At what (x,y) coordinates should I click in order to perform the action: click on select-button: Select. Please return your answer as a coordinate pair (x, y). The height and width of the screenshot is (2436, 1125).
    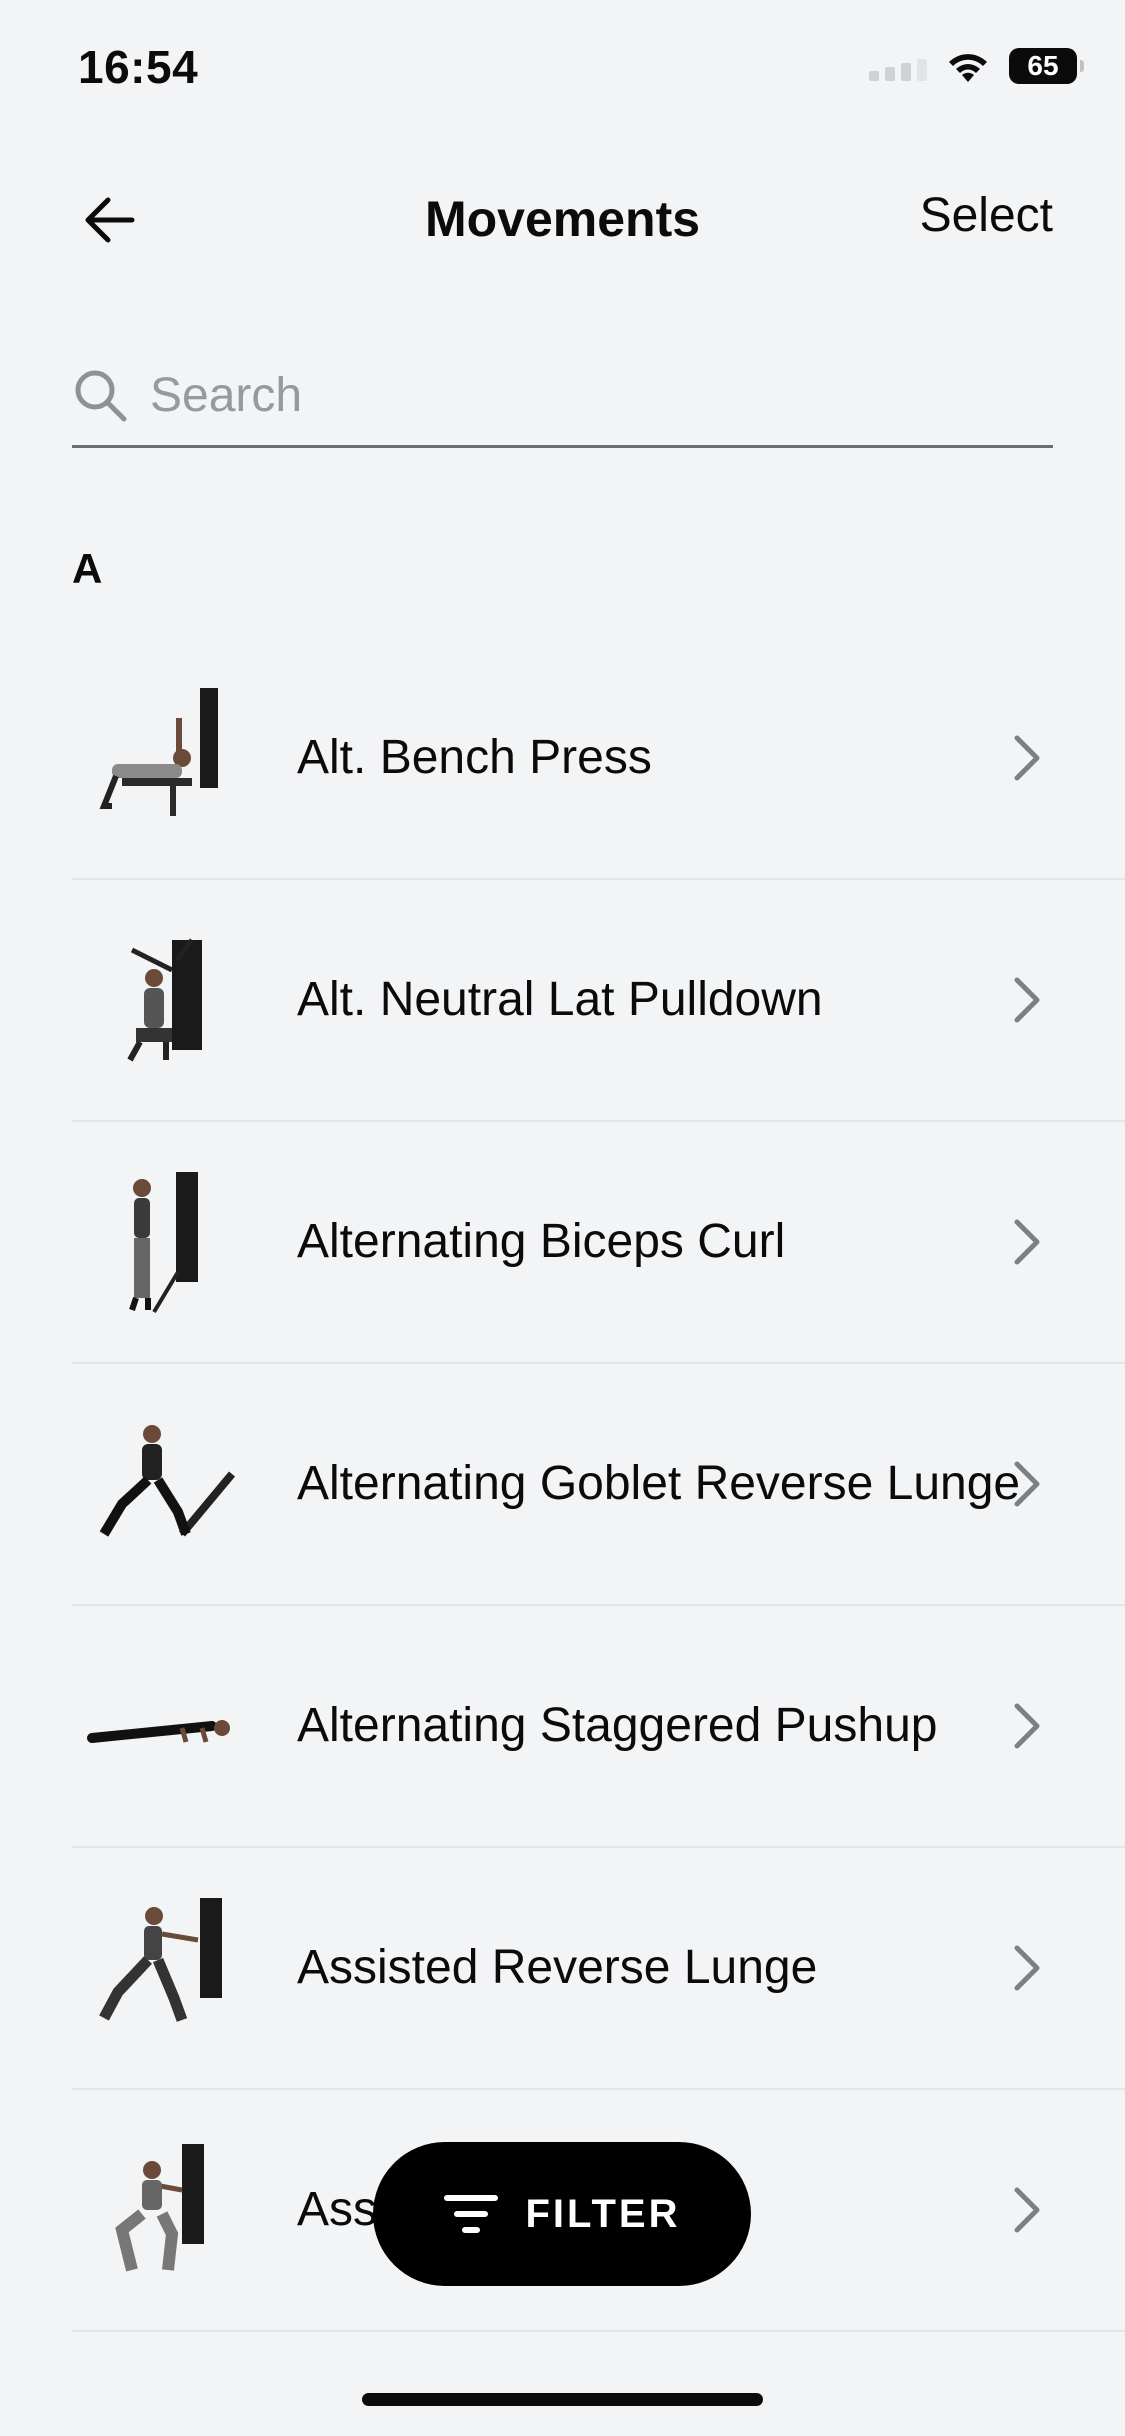
    Looking at the image, I should click on (986, 215).